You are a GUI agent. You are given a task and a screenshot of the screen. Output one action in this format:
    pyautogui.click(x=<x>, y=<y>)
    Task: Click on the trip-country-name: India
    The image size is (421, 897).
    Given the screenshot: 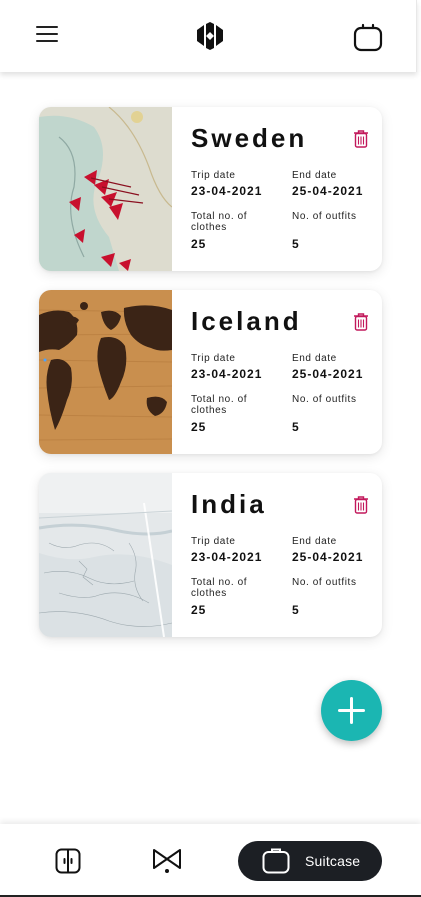 What is the action you would take?
    pyautogui.click(x=229, y=504)
    